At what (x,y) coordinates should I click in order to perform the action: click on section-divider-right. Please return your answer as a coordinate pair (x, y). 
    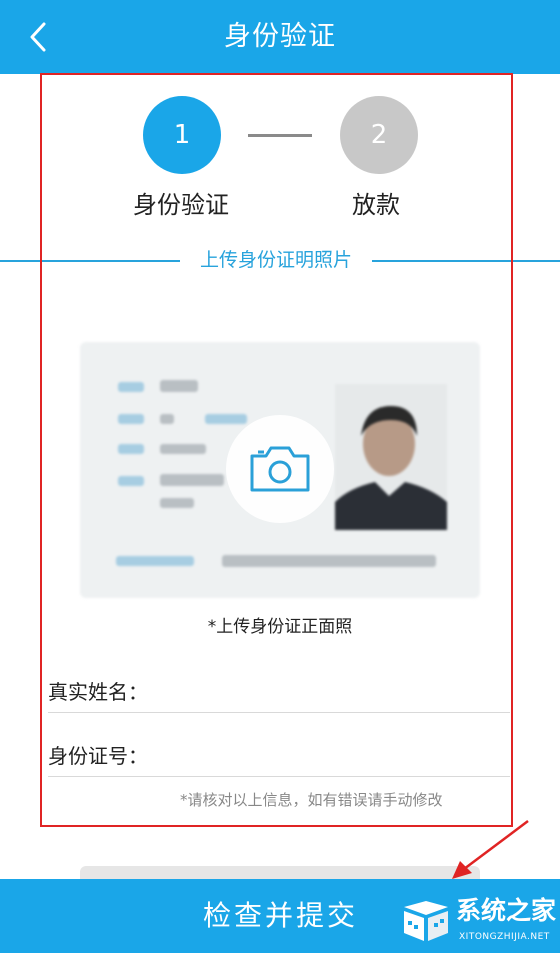
    Looking at the image, I should click on (466, 261).